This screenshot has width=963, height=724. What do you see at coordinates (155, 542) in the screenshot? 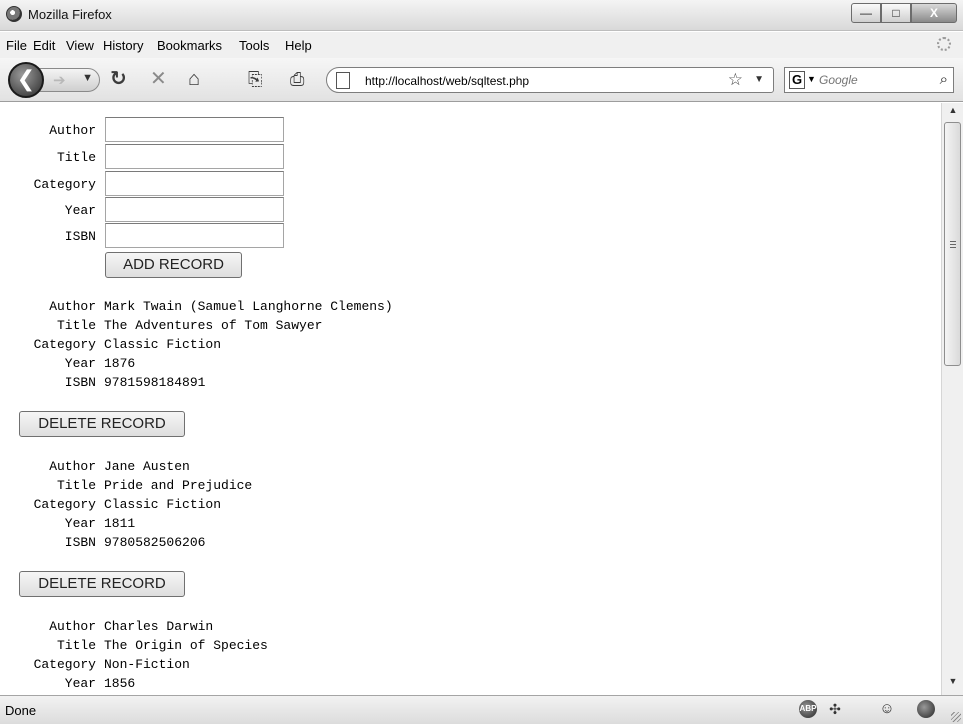
I see `record-isbn: 9780582506206` at bounding box center [155, 542].